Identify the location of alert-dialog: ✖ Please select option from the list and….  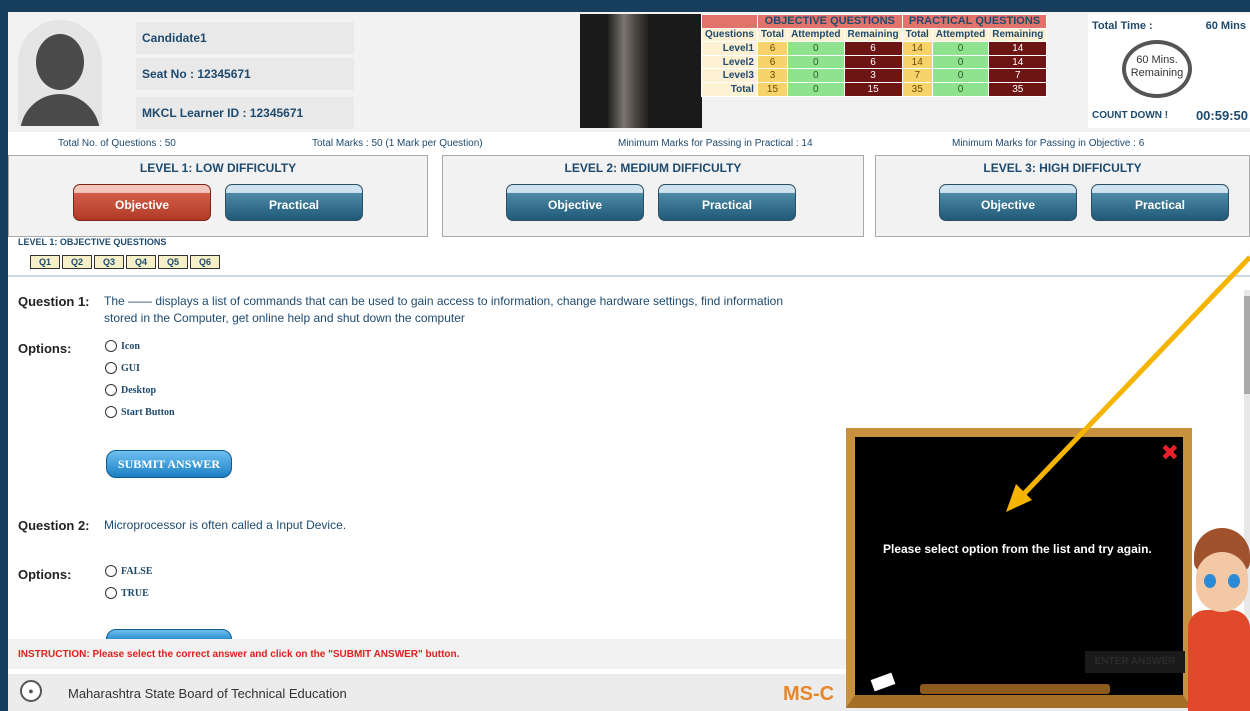
(1019, 568).